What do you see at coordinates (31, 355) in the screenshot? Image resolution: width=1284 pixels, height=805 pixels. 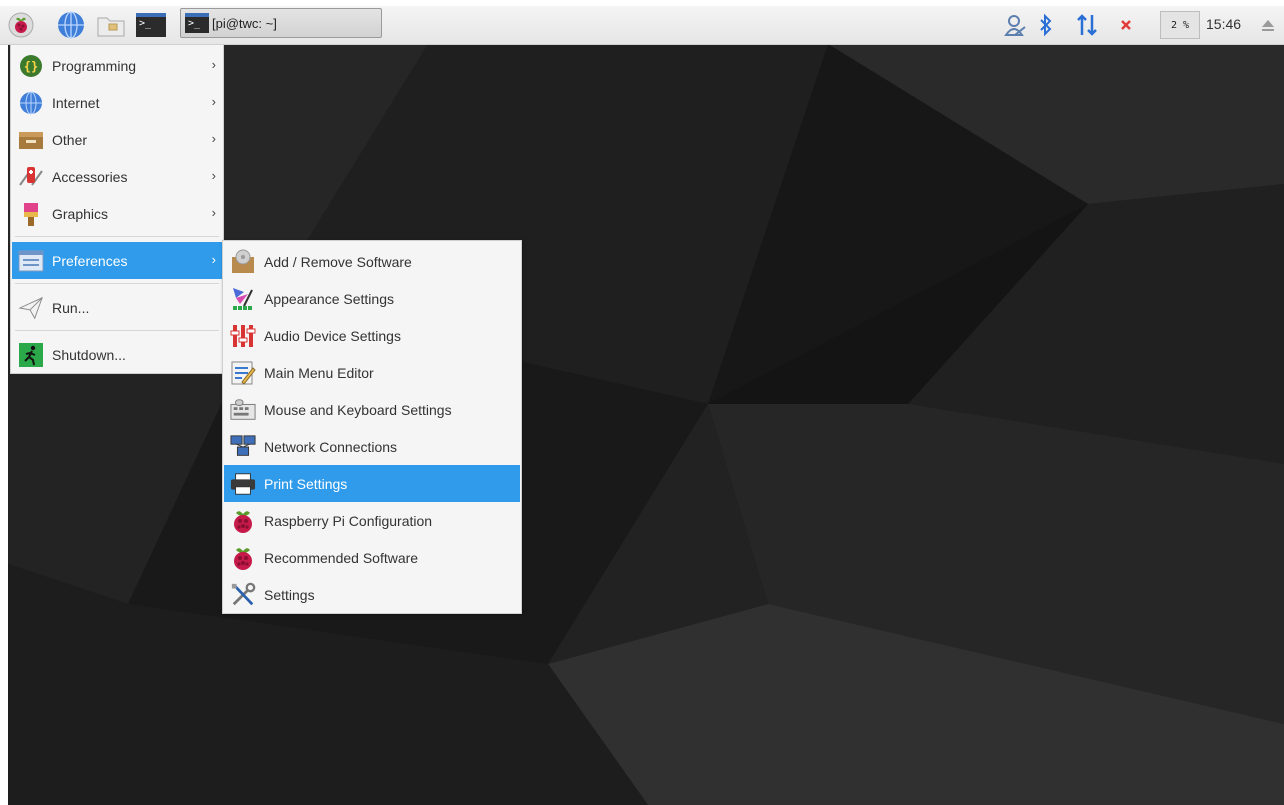 I see `shutdown-icon` at bounding box center [31, 355].